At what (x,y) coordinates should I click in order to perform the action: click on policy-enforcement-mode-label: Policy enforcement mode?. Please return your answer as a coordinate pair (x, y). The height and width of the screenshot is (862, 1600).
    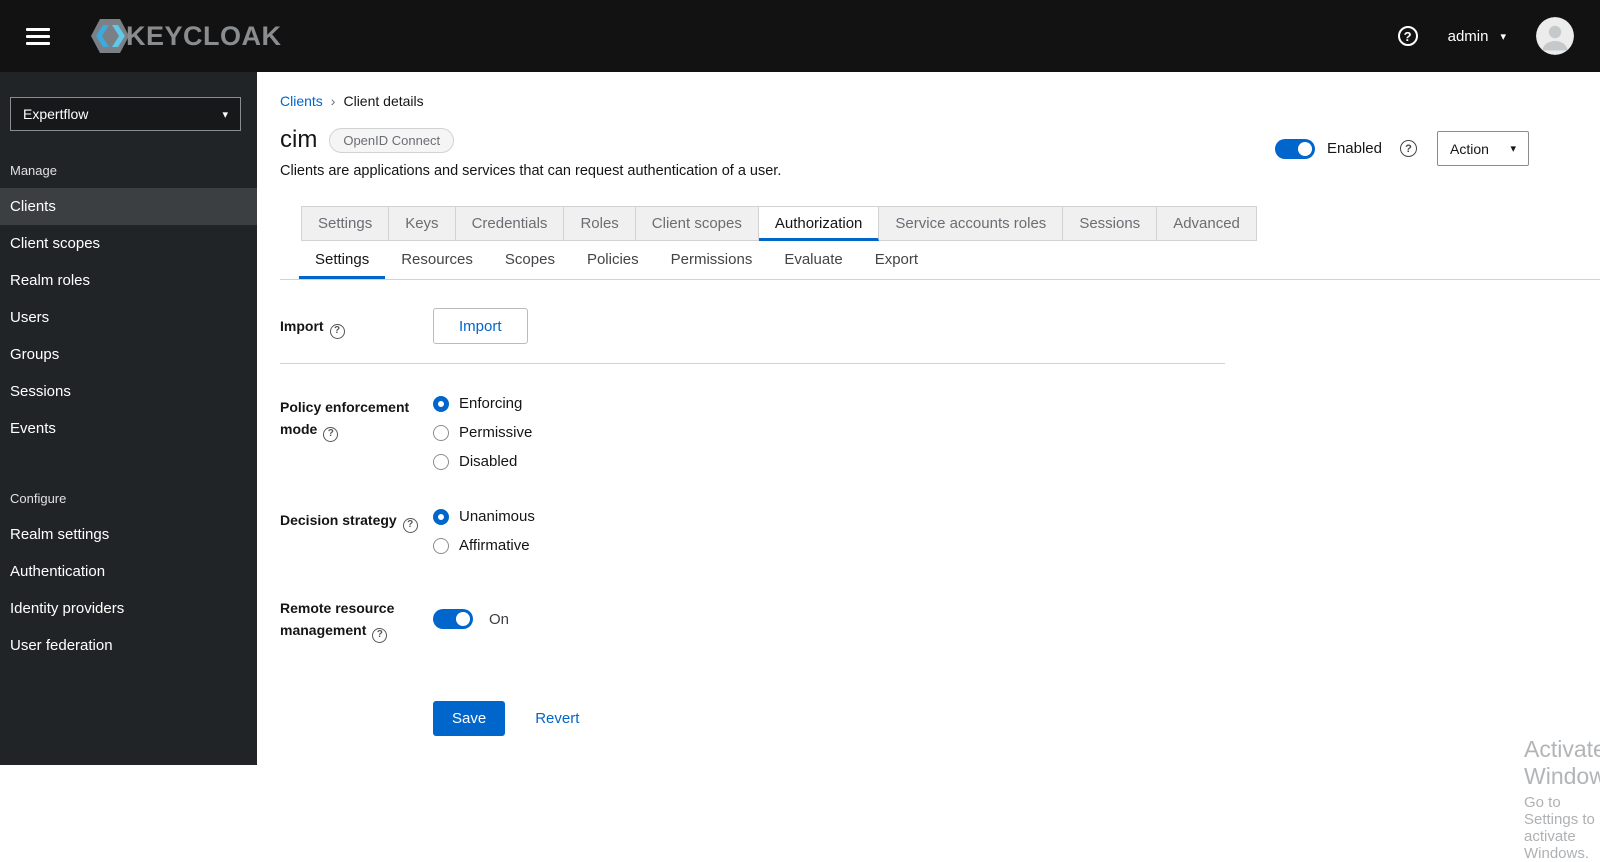
    Looking at the image, I should click on (356, 429).